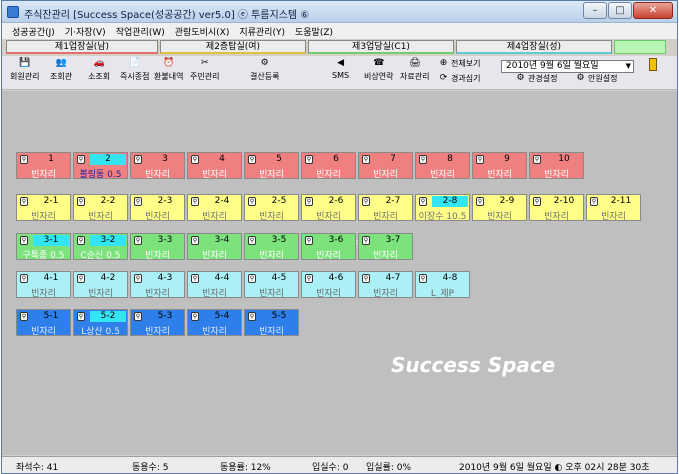 This screenshot has width=679, height=474. Describe the element at coordinates (378, 70) in the screenshot. I see `toolbar-button-8: ☎ 비상연락` at that location.